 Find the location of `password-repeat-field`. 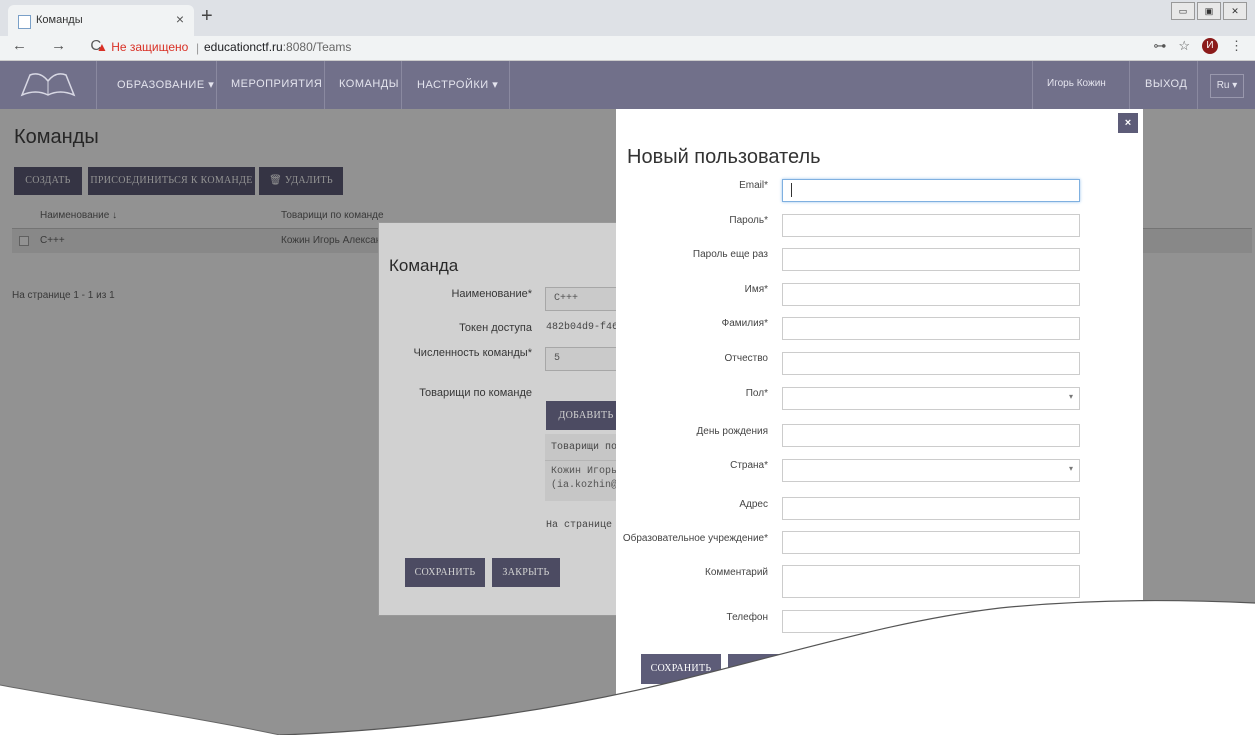

password-repeat-field is located at coordinates (931, 259).